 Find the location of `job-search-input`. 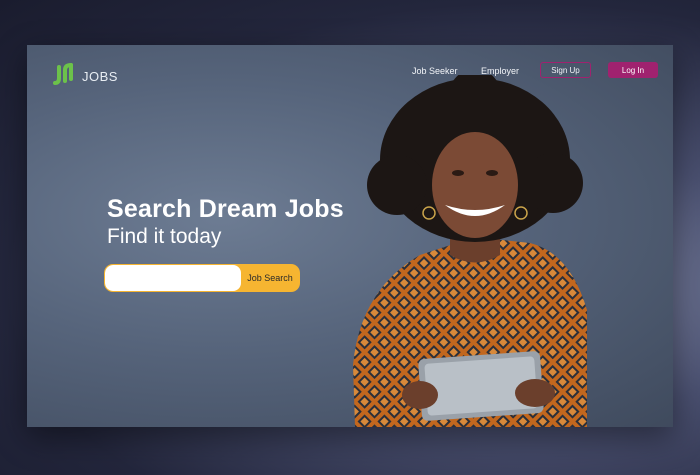

job-search-input is located at coordinates (173, 278).